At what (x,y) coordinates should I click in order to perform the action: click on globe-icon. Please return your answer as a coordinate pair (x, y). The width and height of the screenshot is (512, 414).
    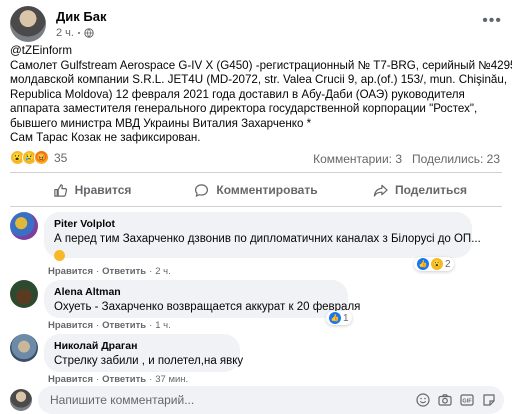
    Looking at the image, I should click on (89, 33).